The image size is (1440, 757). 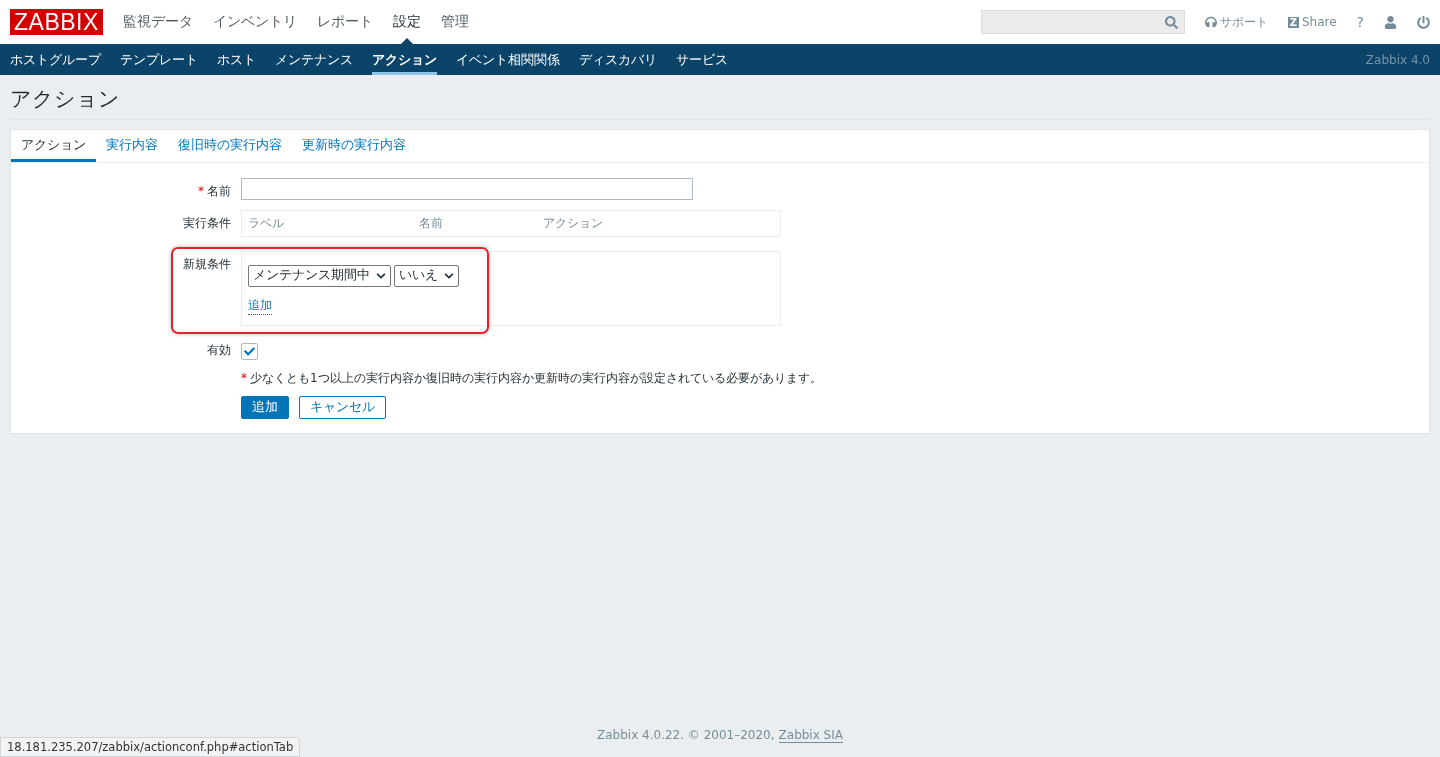 I want to click on support-link: サポート, so click(x=1243, y=22).